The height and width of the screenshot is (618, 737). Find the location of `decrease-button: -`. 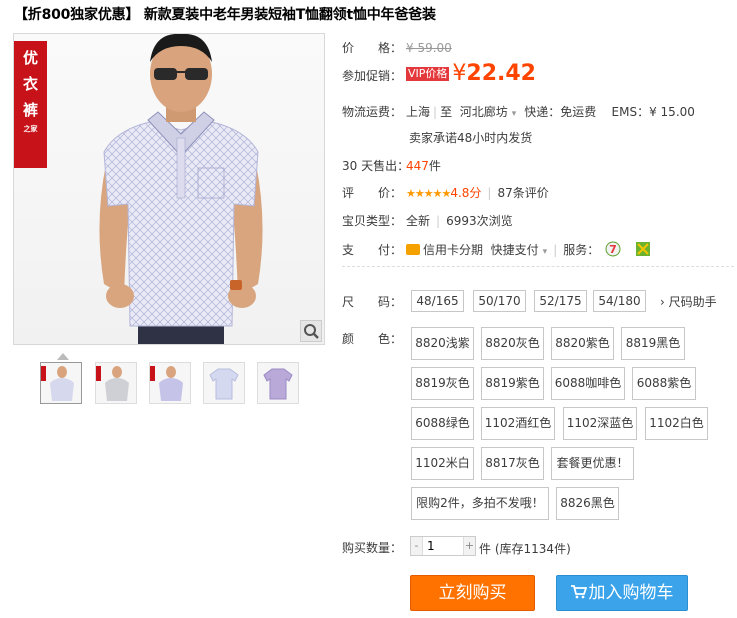

decrease-button: - is located at coordinates (417, 546).